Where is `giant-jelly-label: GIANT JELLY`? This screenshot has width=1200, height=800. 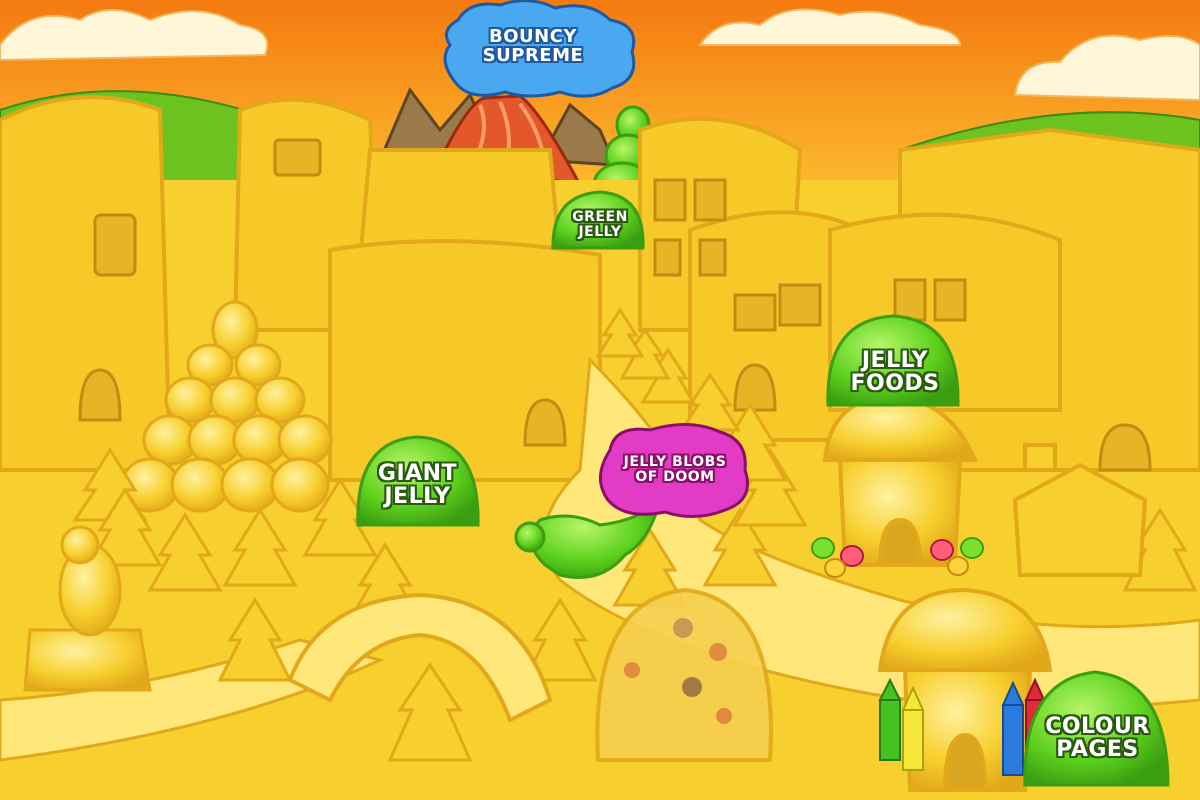
giant-jelly-label: GIANT JELLY is located at coordinates (417, 485).